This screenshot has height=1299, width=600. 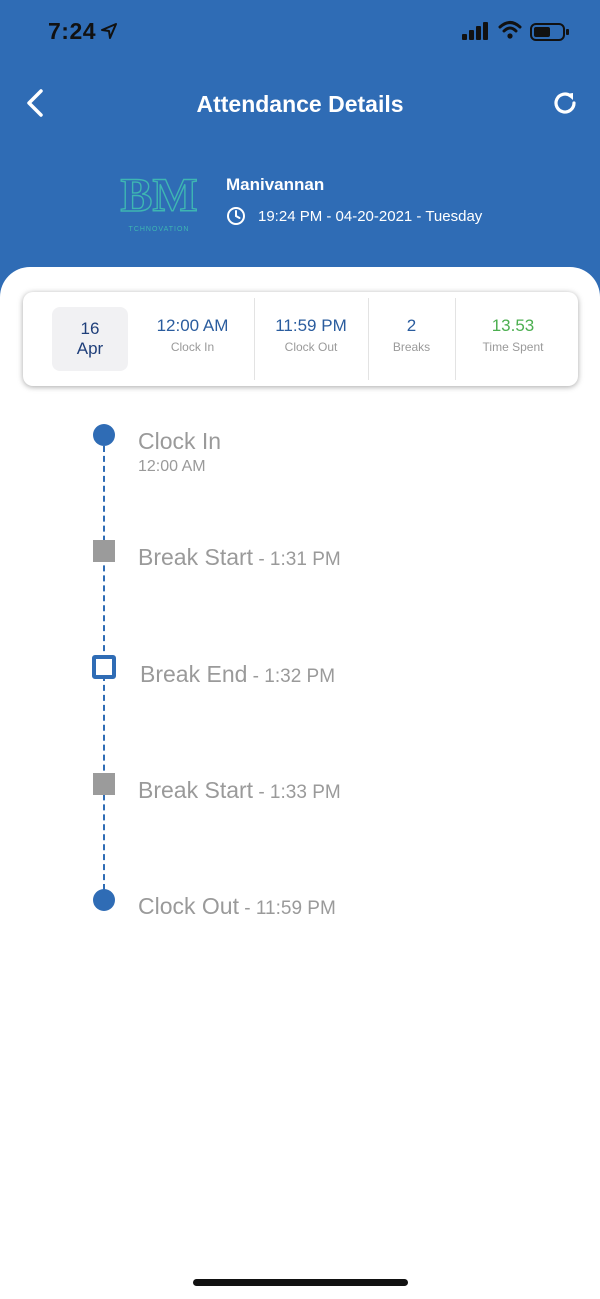 What do you see at coordinates (192, 347) in the screenshot?
I see `clock-in-label: Clock In` at bounding box center [192, 347].